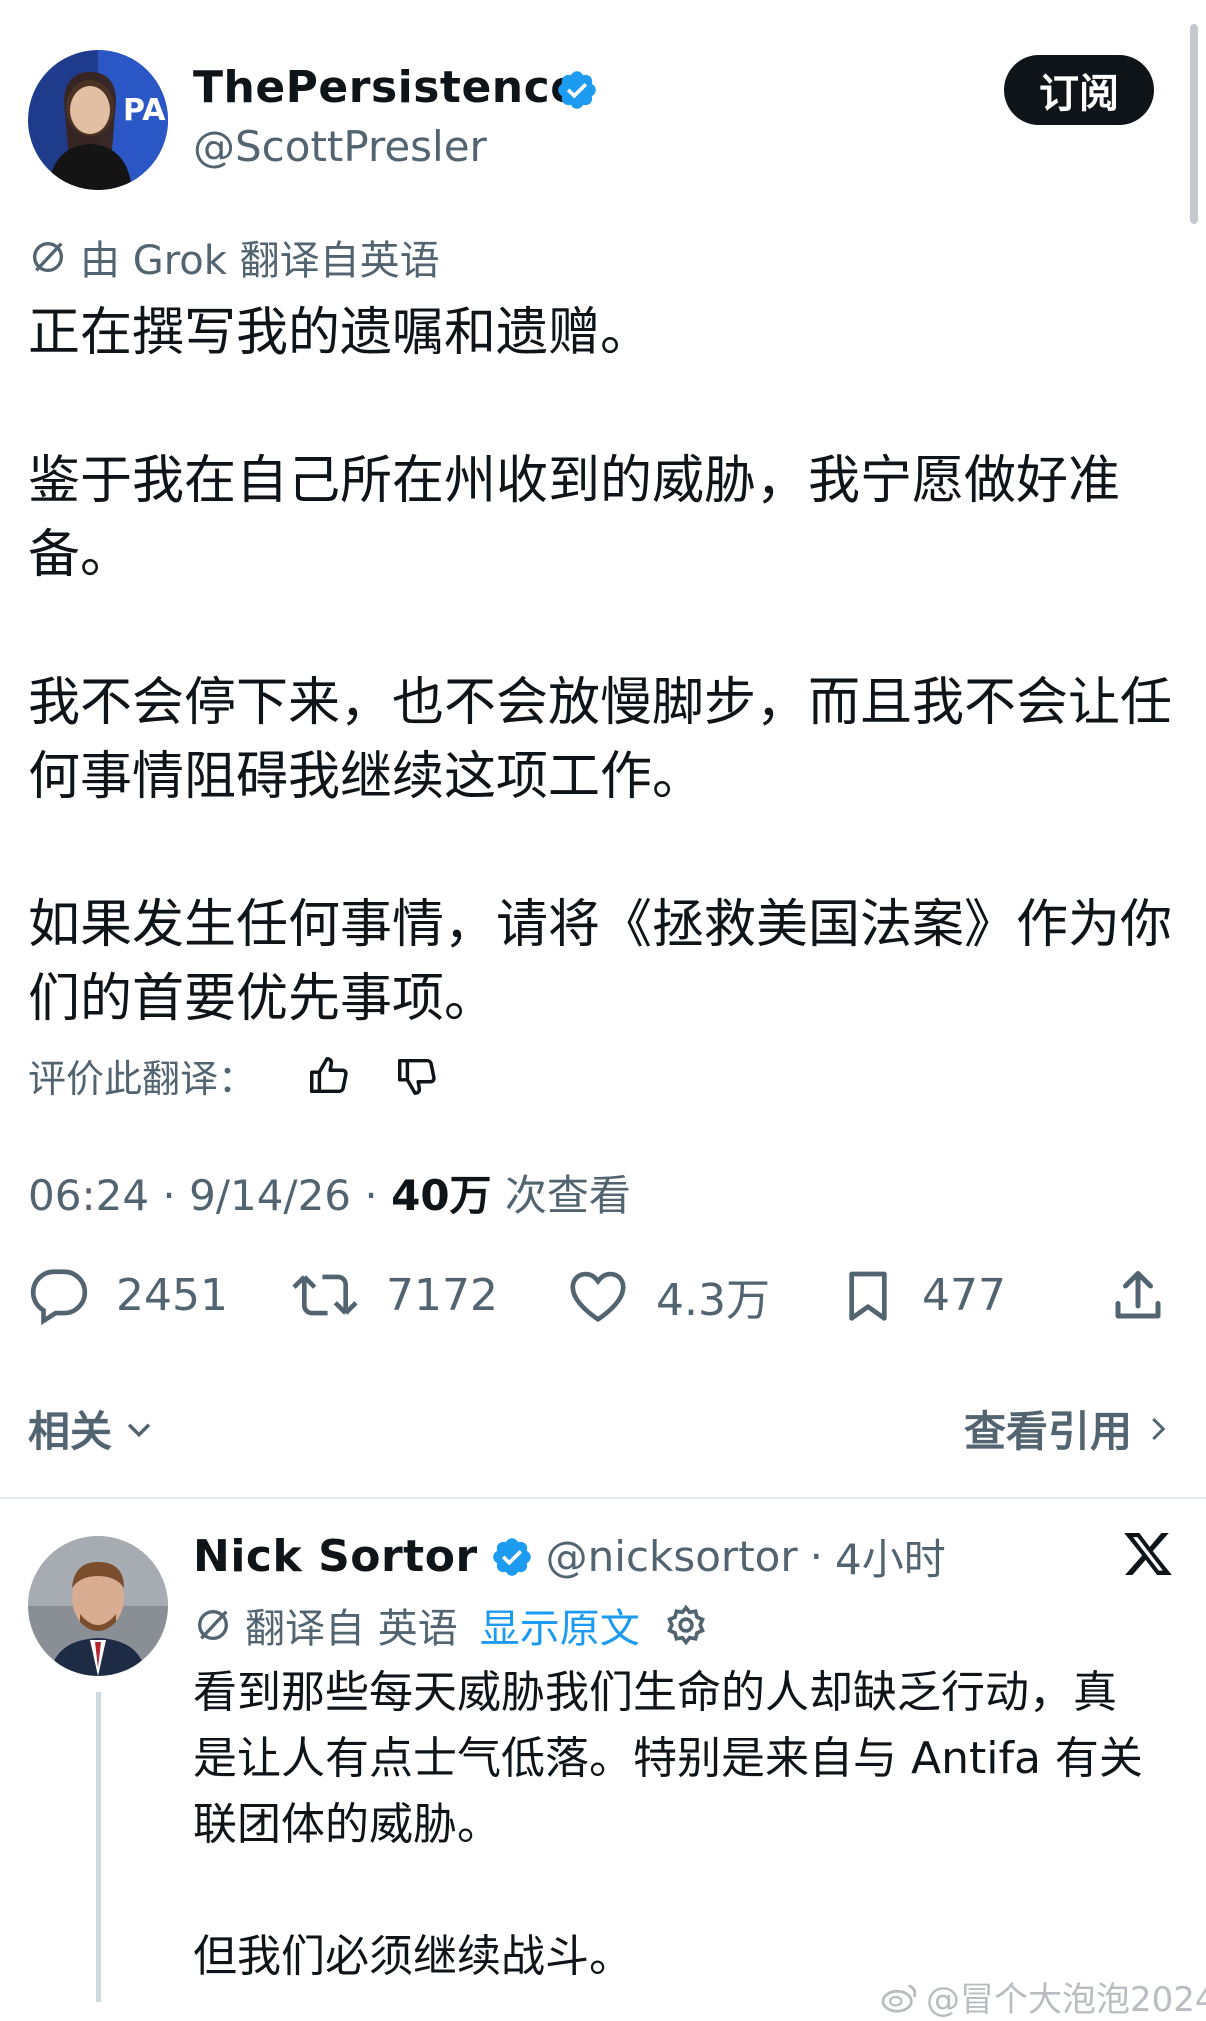 This screenshot has height=2021, width=1206. I want to click on thumbs-up-icon, so click(329, 1076).